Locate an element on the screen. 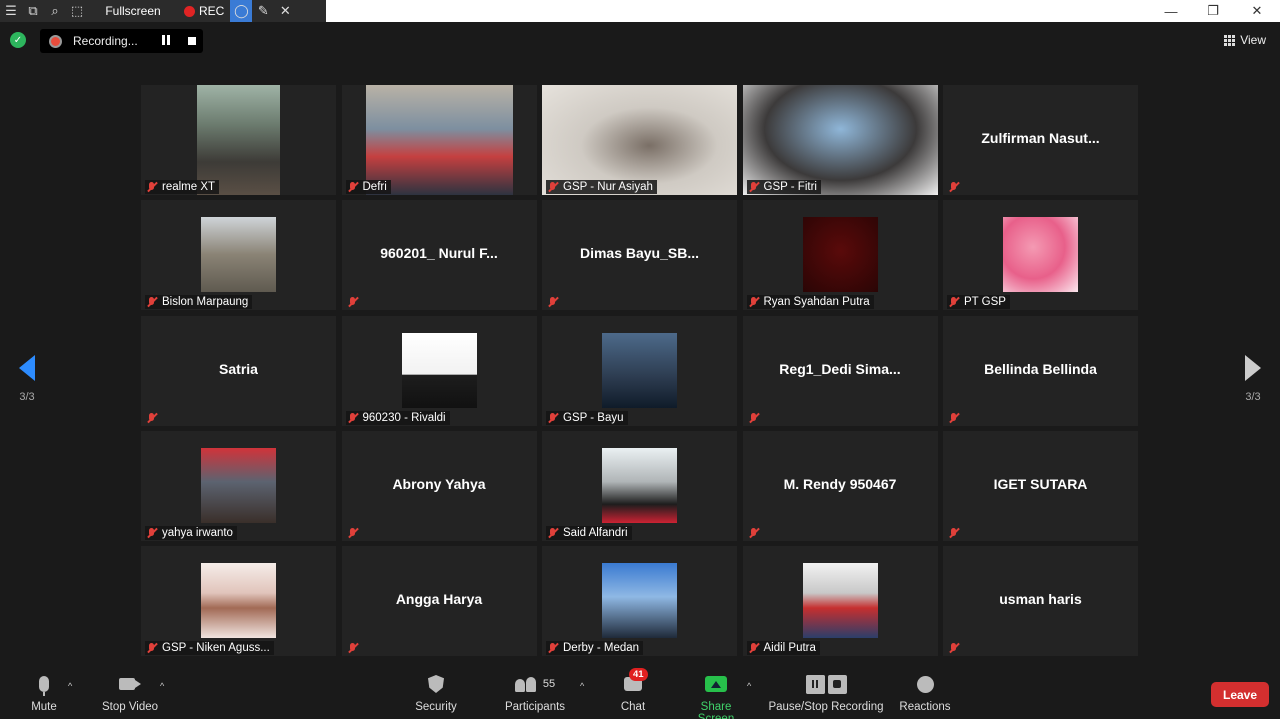  participant-name: Bislon Marpaung is located at coordinates (205, 302).